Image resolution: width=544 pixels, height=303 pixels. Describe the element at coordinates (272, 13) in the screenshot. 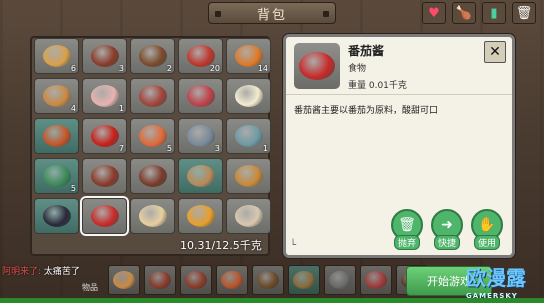

I see `backpack-title-bar: 背包` at that location.